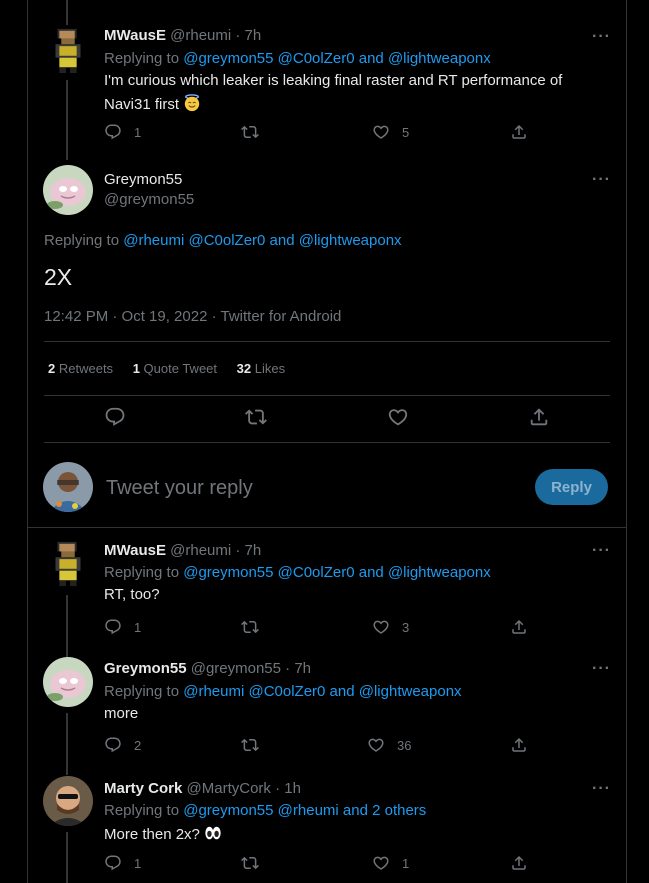 This screenshot has width=649, height=883. What do you see at coordinates (389, 745) in the screenshot?
I see `like-action: 36` at bounding box center [389, 745].